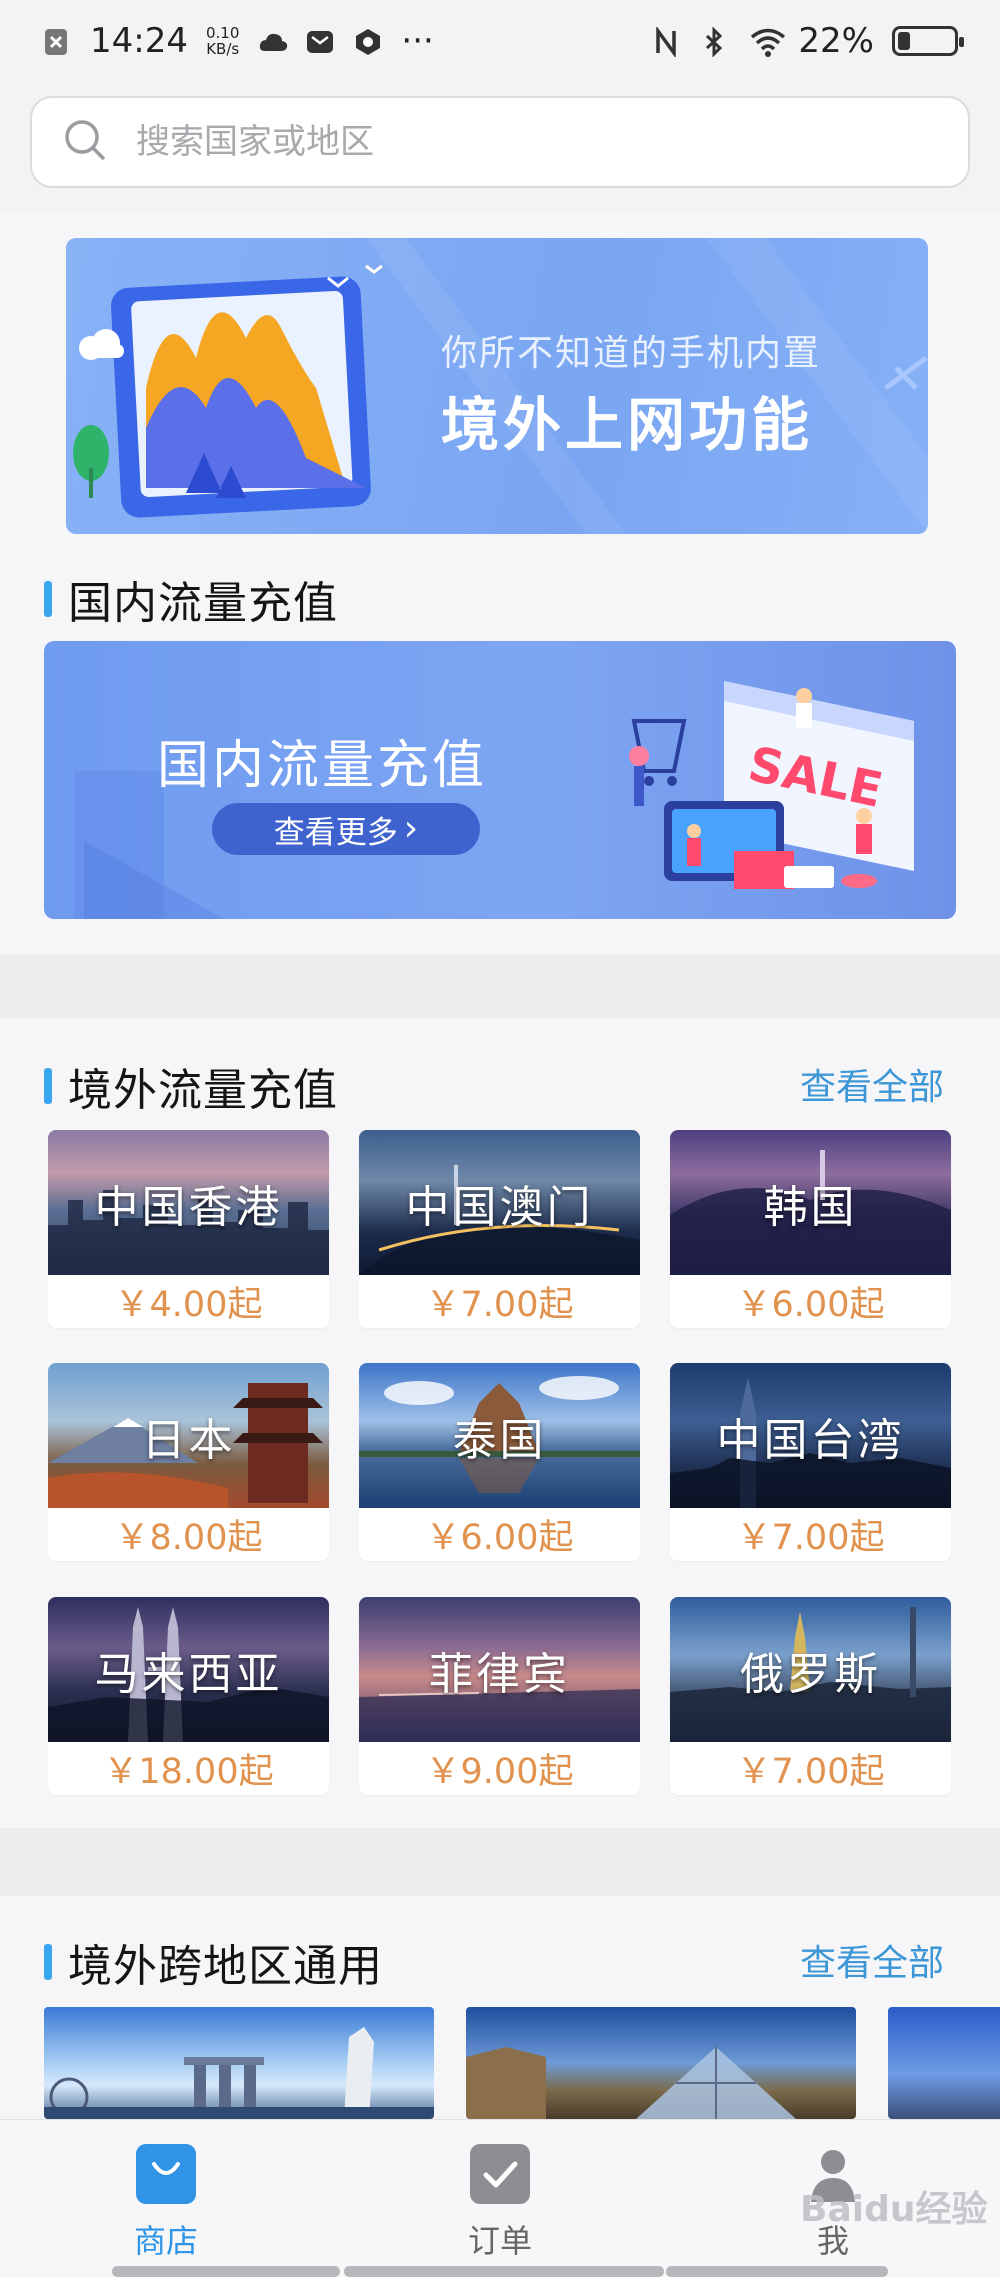 The width and height of the screenshot is (1000, 2277). What do you see at coordinates (188, 1538) in the screenshot?
I see `country-price: ￥8.00起` at bounding box center [188, 1538].